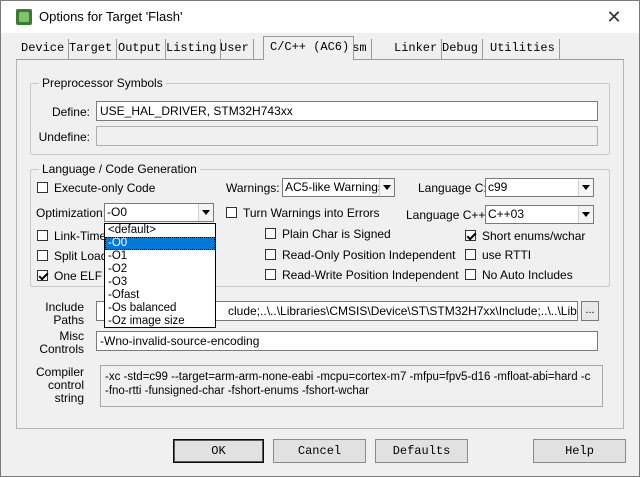 This screenshot has height=477, width=640. I want to click on short-enums-label: Short enums/wchar, so click(534, 236).